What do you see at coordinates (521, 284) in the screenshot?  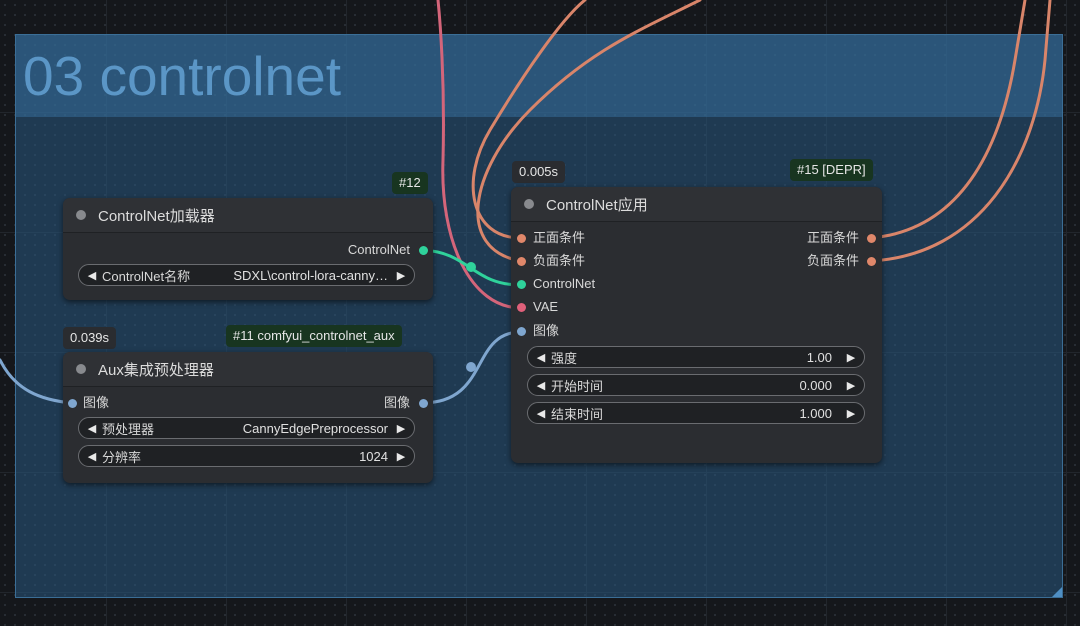 I see `input-slot-controlnet` at bounding box center [521, 284].